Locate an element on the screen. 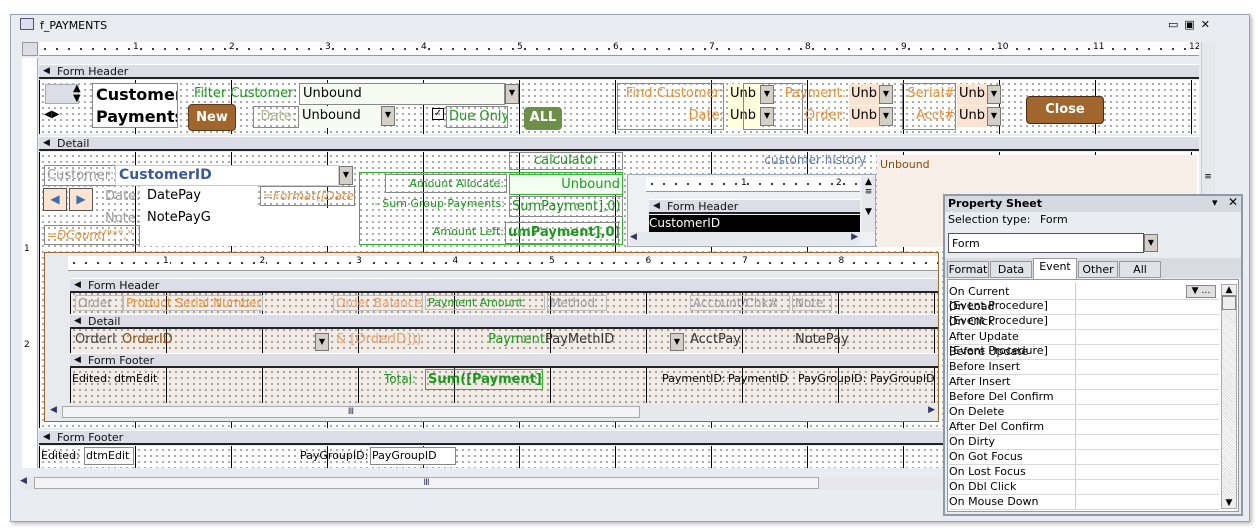 The width and height of the screenshot is (1258, 528). property-name: After Insert is located at coordinates (980, 381).